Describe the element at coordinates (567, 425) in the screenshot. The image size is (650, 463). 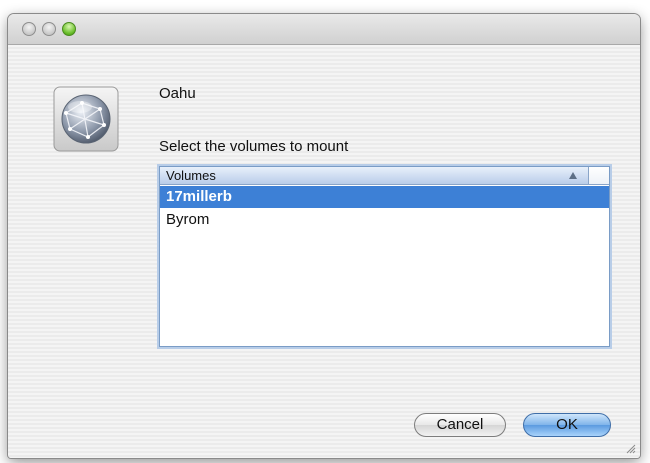
I see `ok-button: OK` at that location.